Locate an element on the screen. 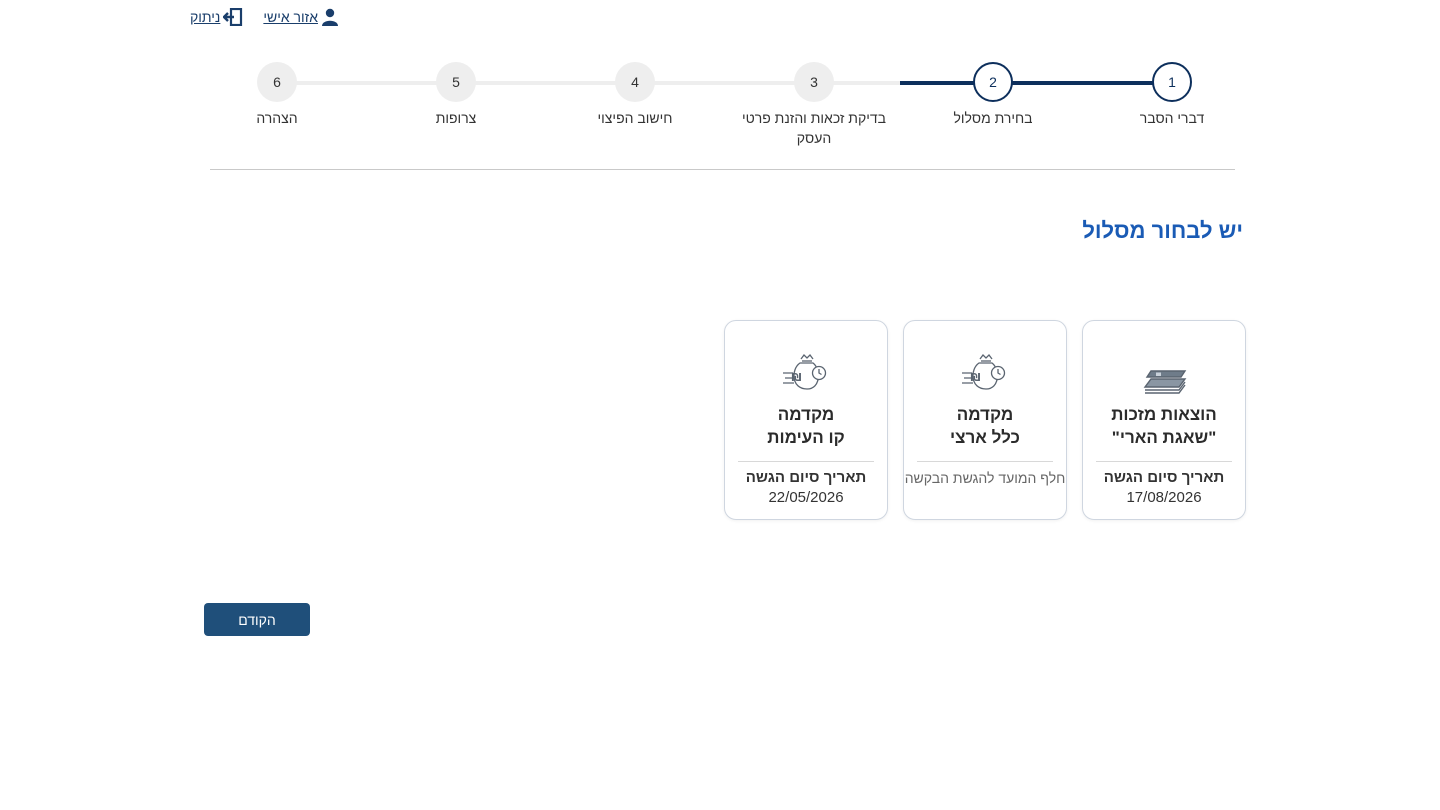  personal-area-label: אזור אישי is located at coordinates (290, 17).